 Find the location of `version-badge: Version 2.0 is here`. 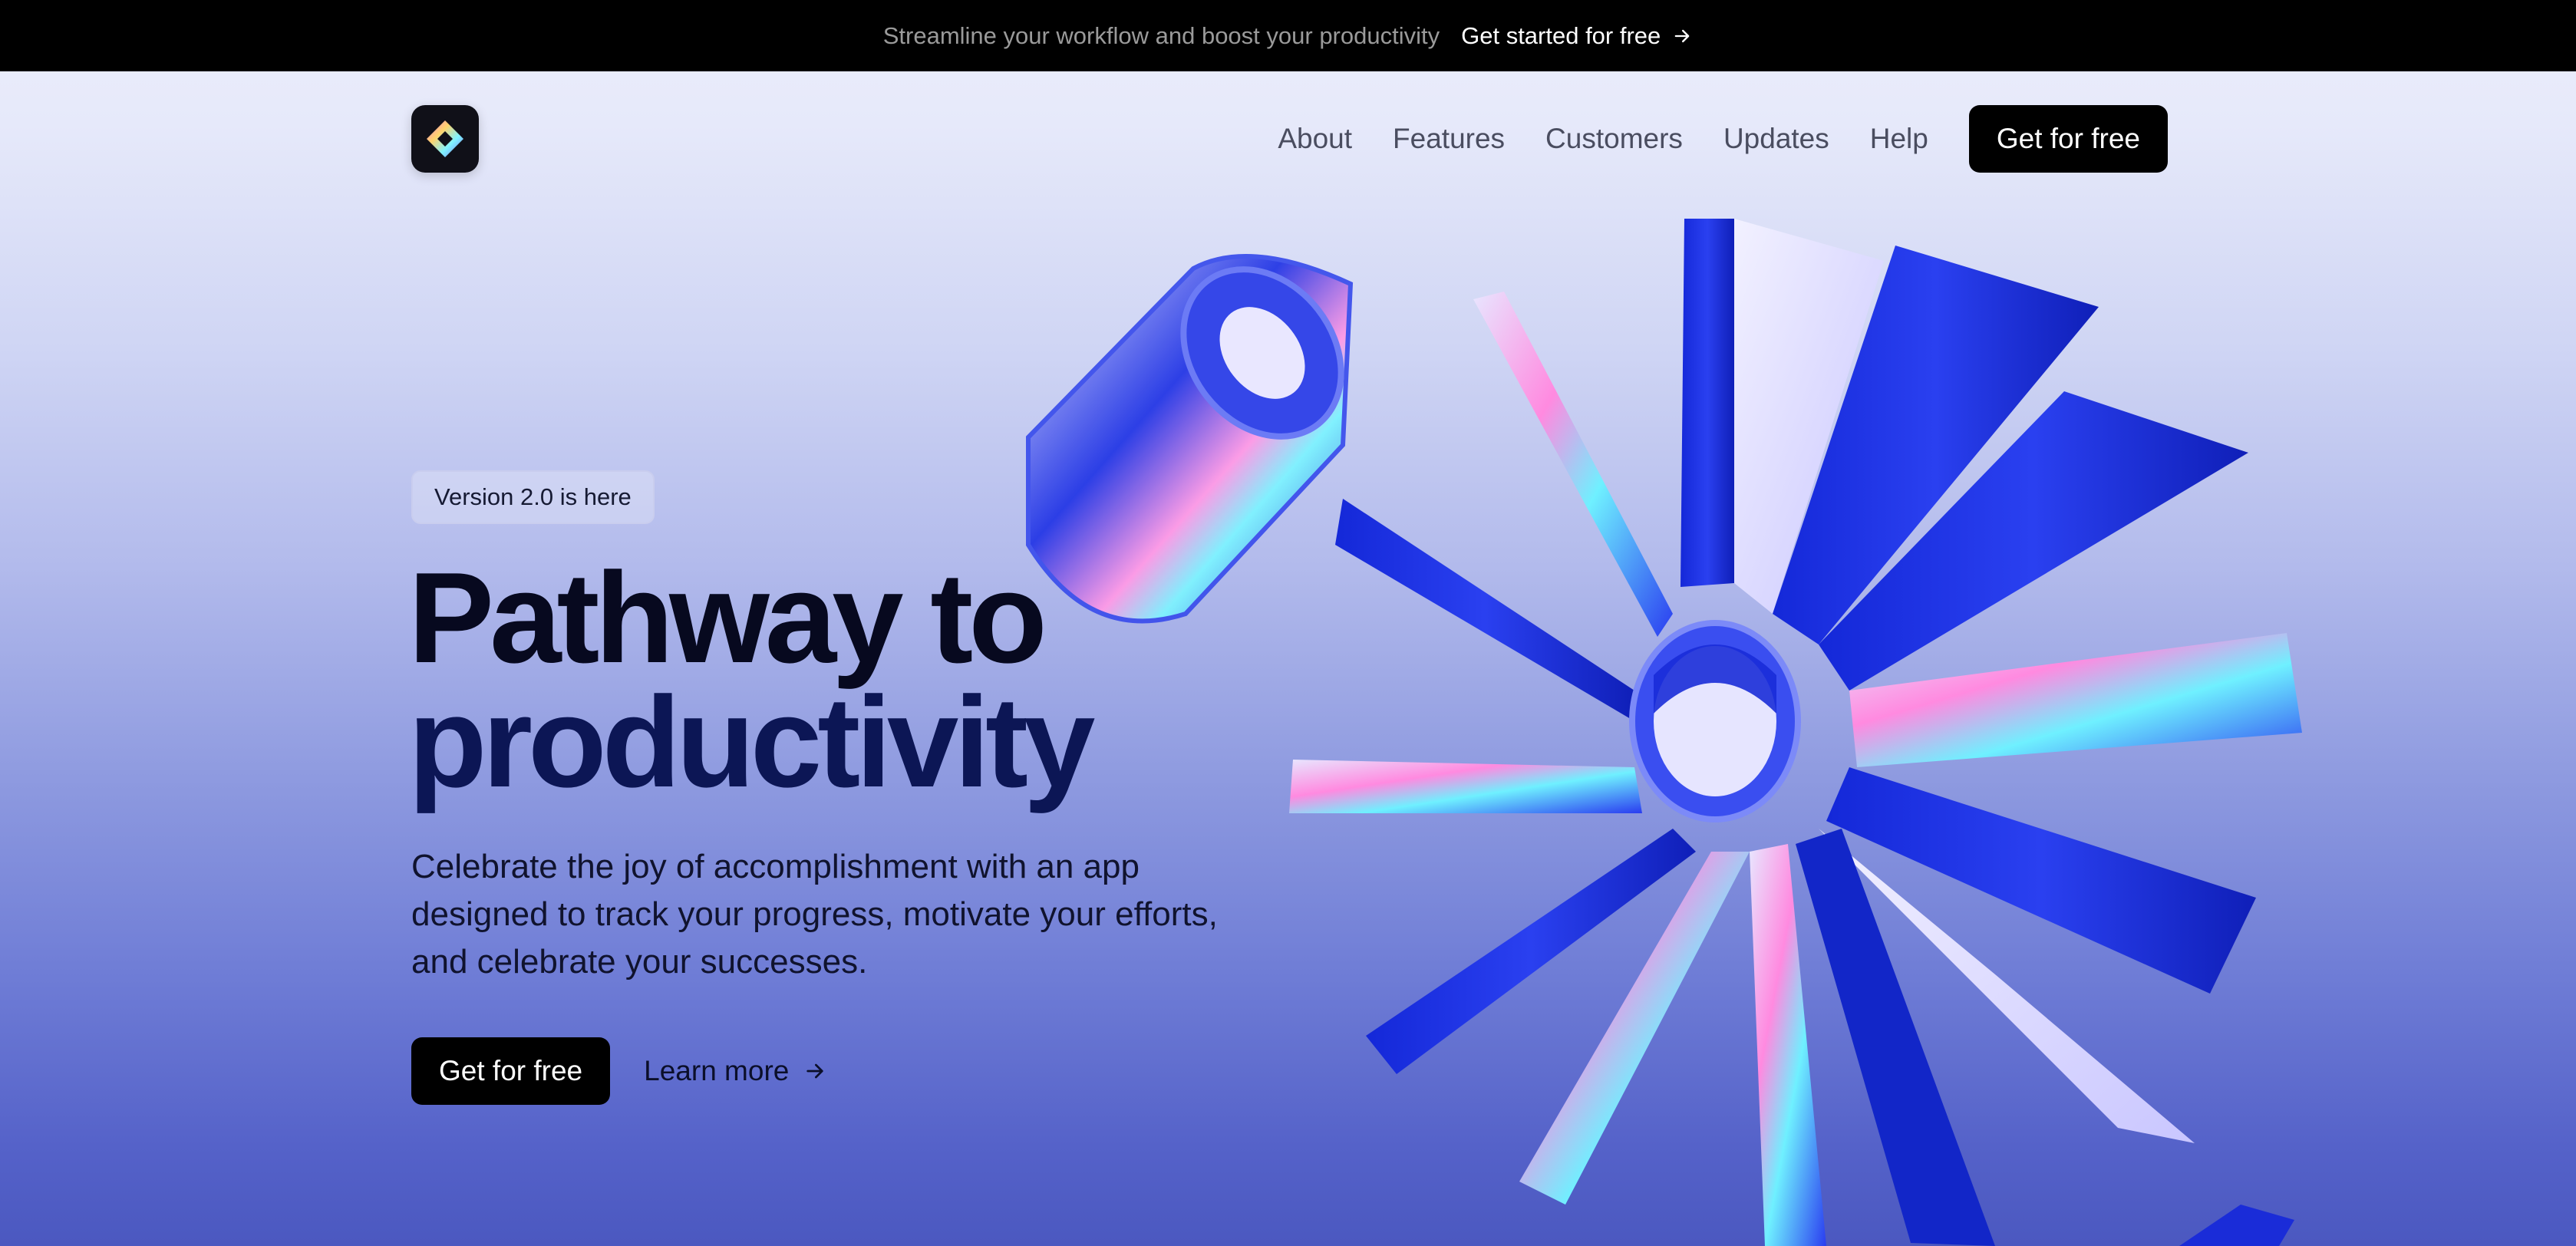

version-badge: Version 2.0 is here is located at coordinates (533, 497).